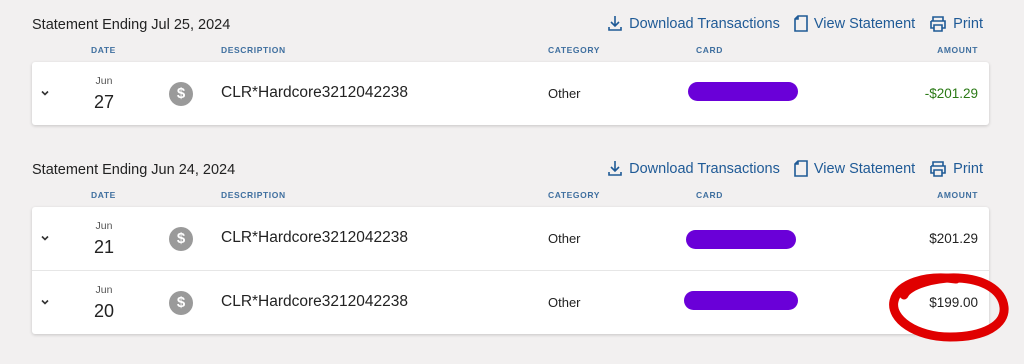  Describe the element at coordinates (134, 170) in the screenshot. I see `statement-title: Statement Ending Jun 24, 2024` at that location.